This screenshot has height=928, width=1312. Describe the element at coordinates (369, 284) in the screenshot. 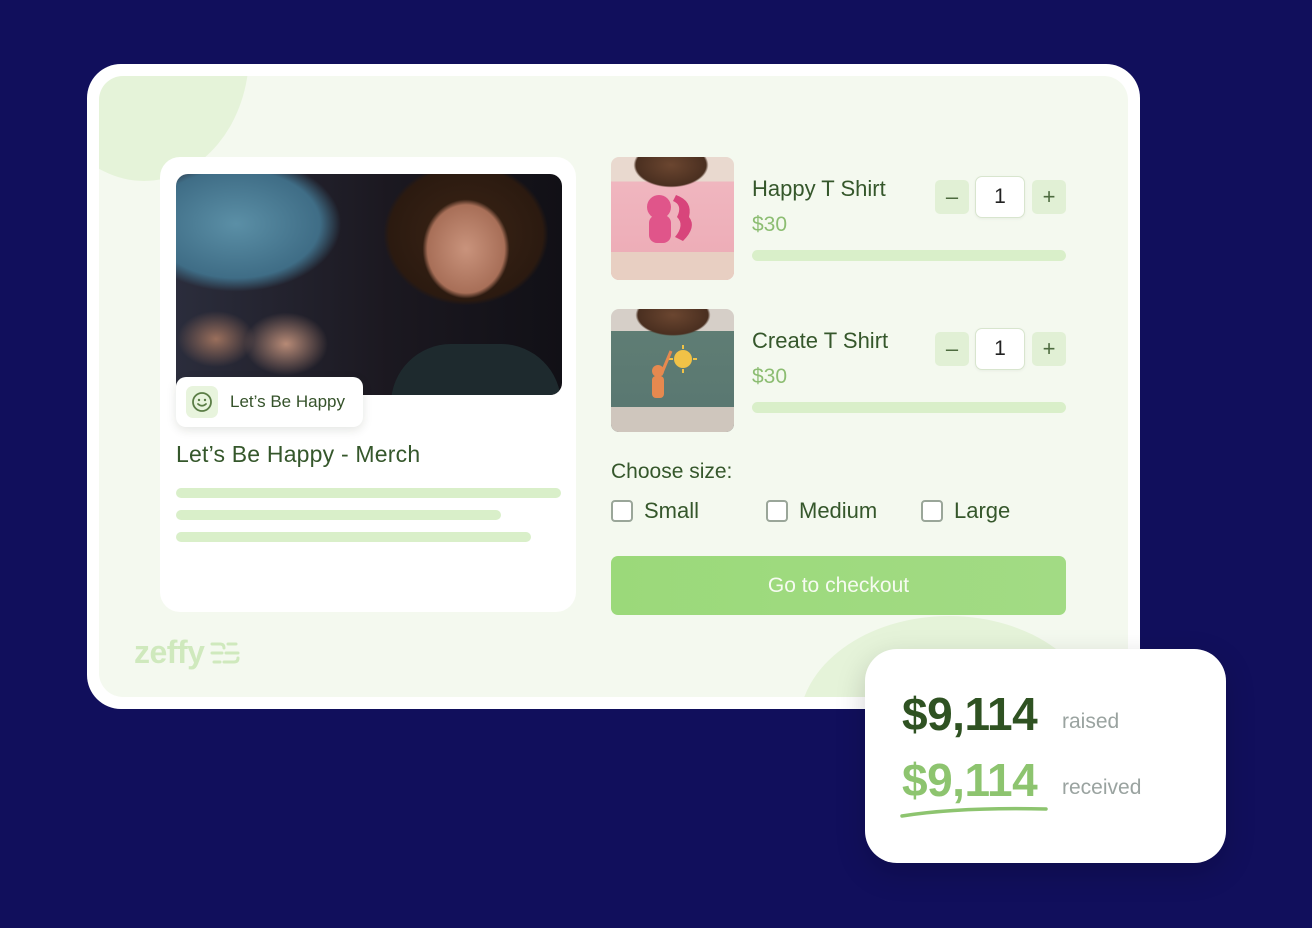

I see `campaign-hero-image` at that location.